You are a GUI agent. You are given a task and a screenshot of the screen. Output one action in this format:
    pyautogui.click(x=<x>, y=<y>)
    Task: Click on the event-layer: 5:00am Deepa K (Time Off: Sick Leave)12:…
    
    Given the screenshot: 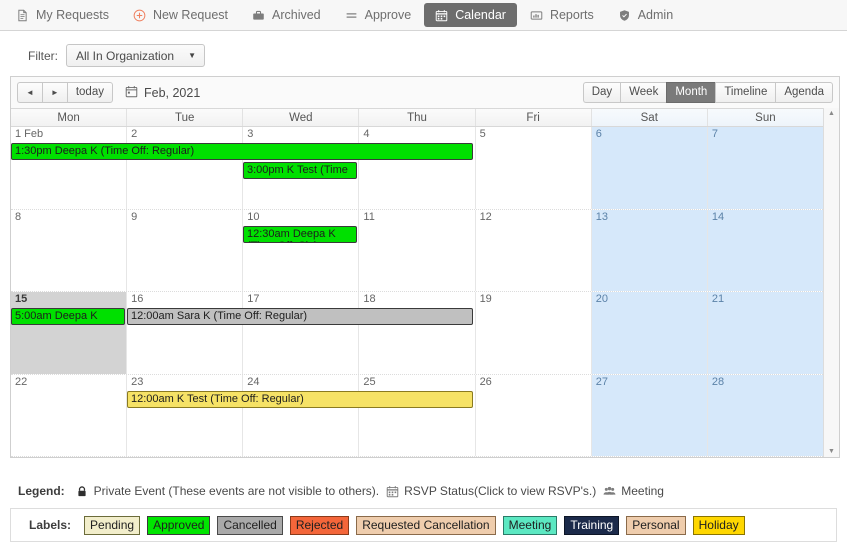 What is the action you would take?
    pyautogui.click(x=417, y=341)
    